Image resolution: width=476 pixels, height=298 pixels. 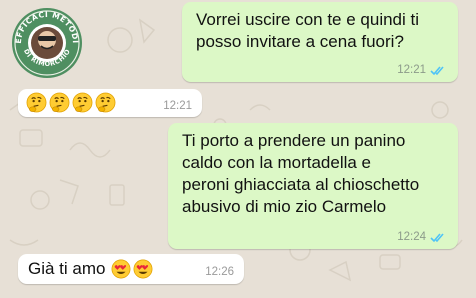 I want to click on message-text: Già ti amo, so click(x=67, y=268).